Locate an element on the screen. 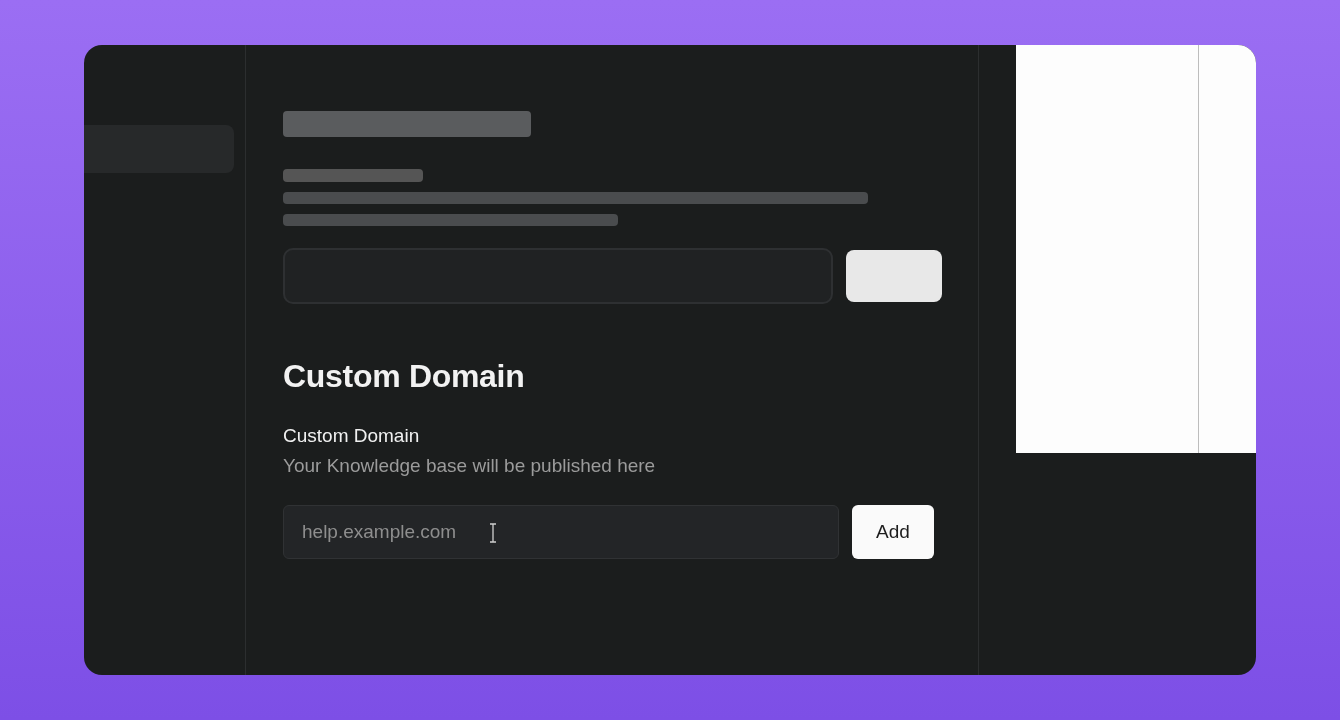 The image size is (1340, 720). sidebar-item is located at coordinates (159, 149).